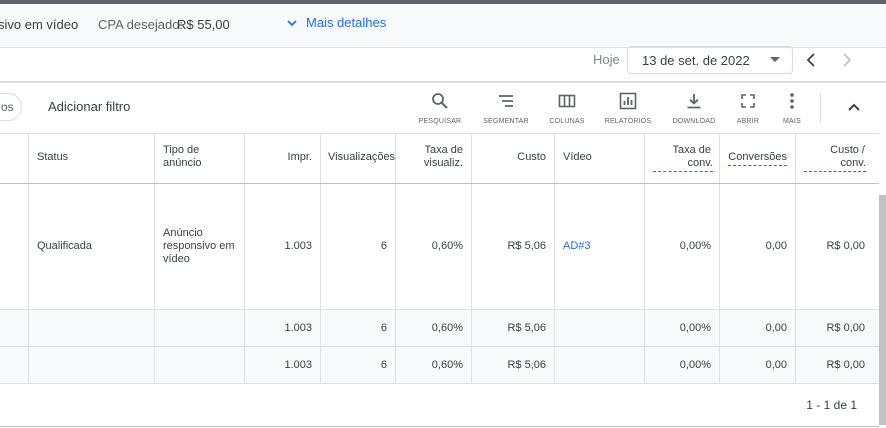 This screenshot has height=428, width=886. I want to click on impressions-cell: 1.003, so click(283, 246).